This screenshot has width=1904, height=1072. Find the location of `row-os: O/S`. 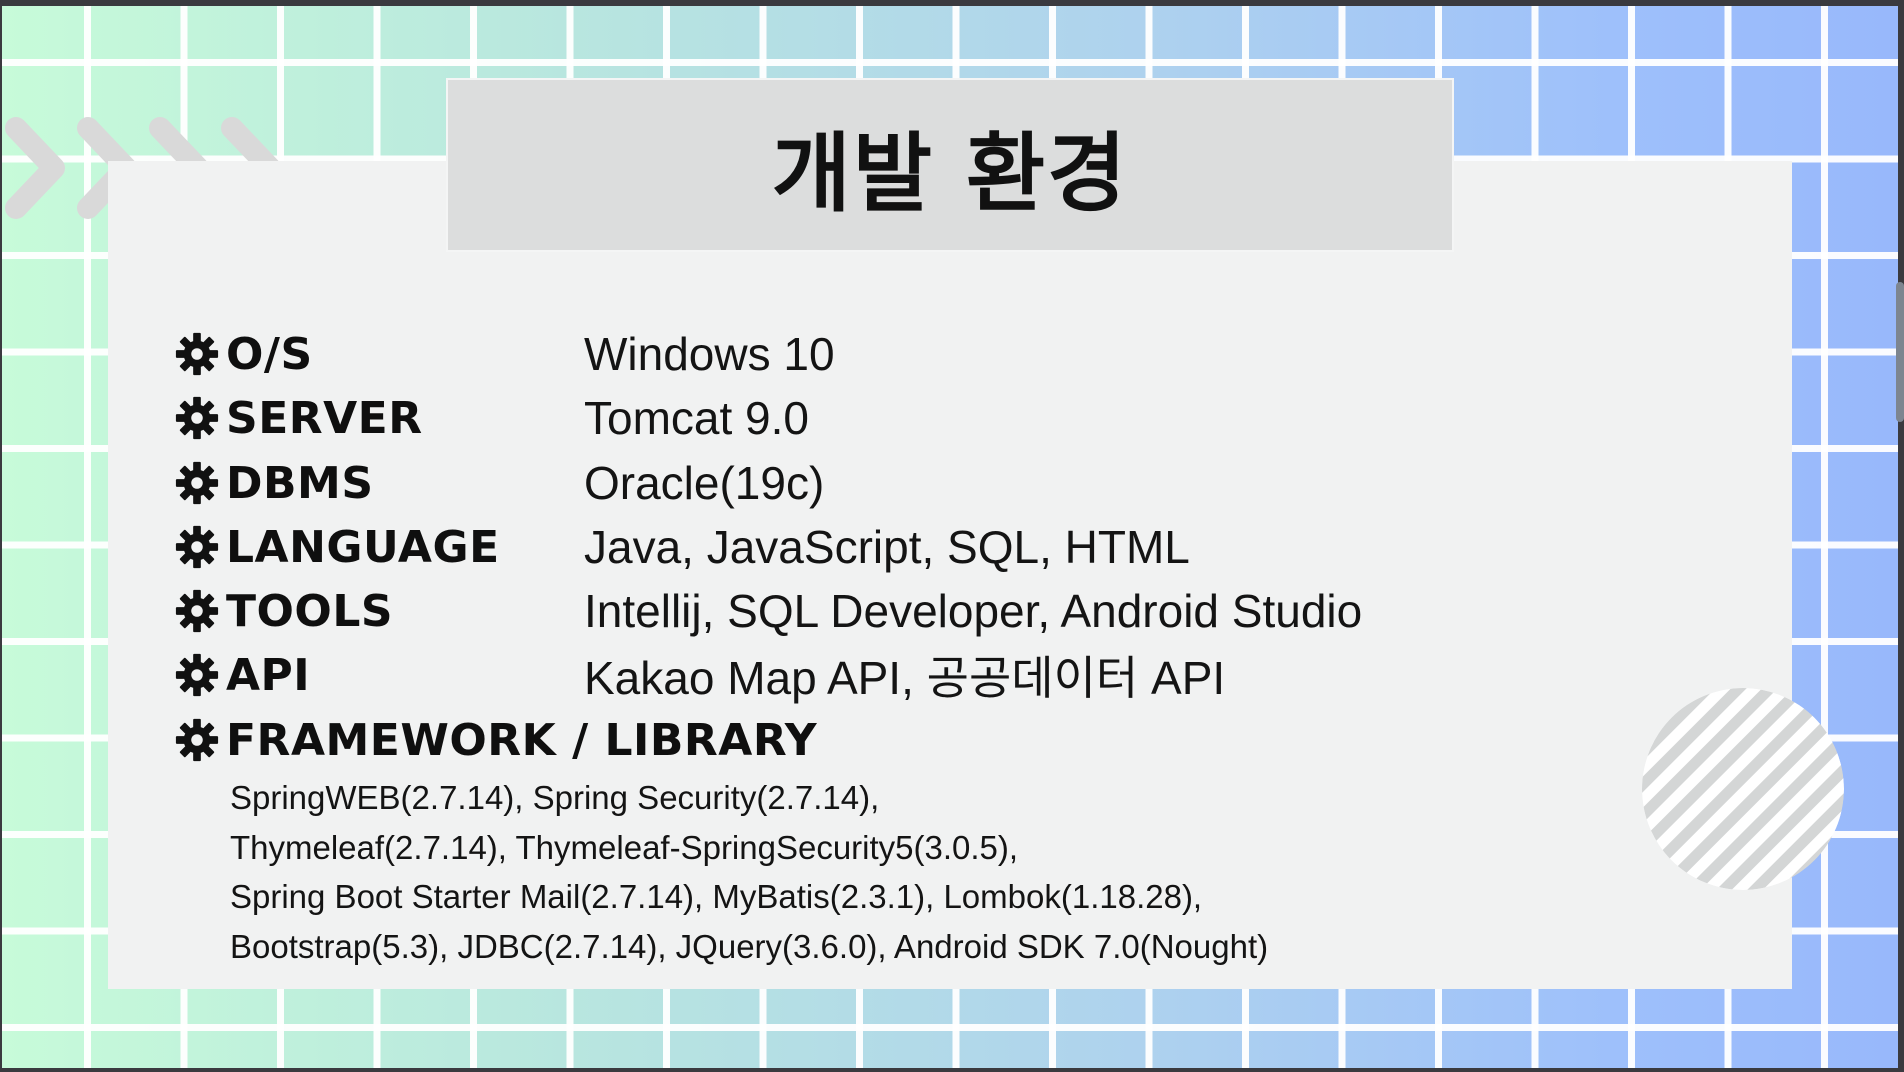

row-os: O/S is located at coordinates (243, 354).